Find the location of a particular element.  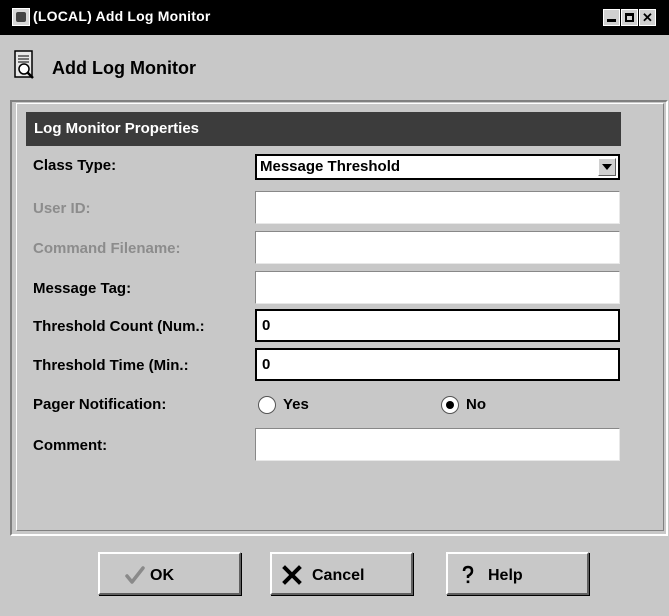

user-id-field is located at coordinates (437, 207).